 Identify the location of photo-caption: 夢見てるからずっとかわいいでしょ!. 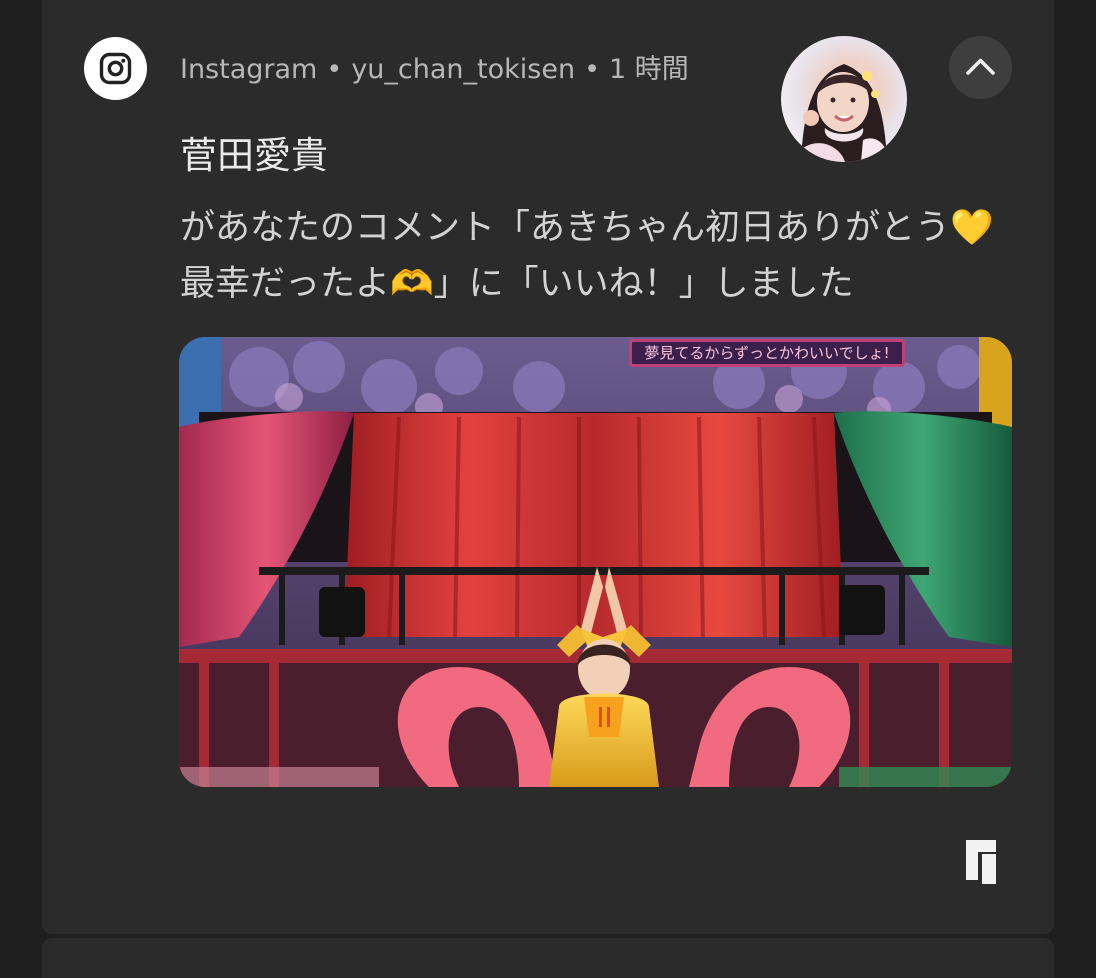
(767, 353).